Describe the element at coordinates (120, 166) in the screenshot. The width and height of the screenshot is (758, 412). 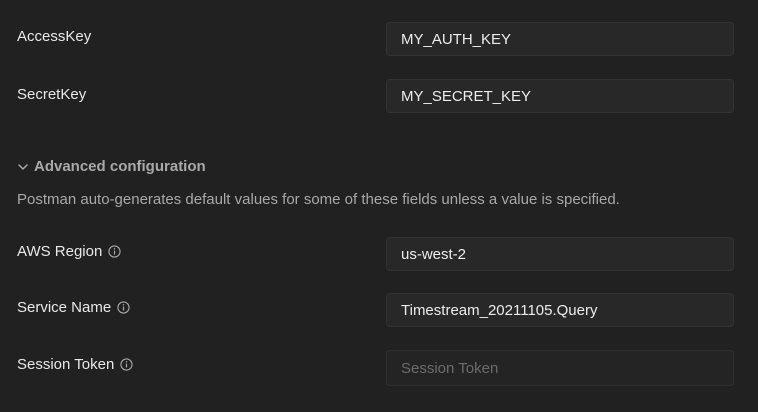
I see `advanced-configuration-label: Advanced configuration` at that location.